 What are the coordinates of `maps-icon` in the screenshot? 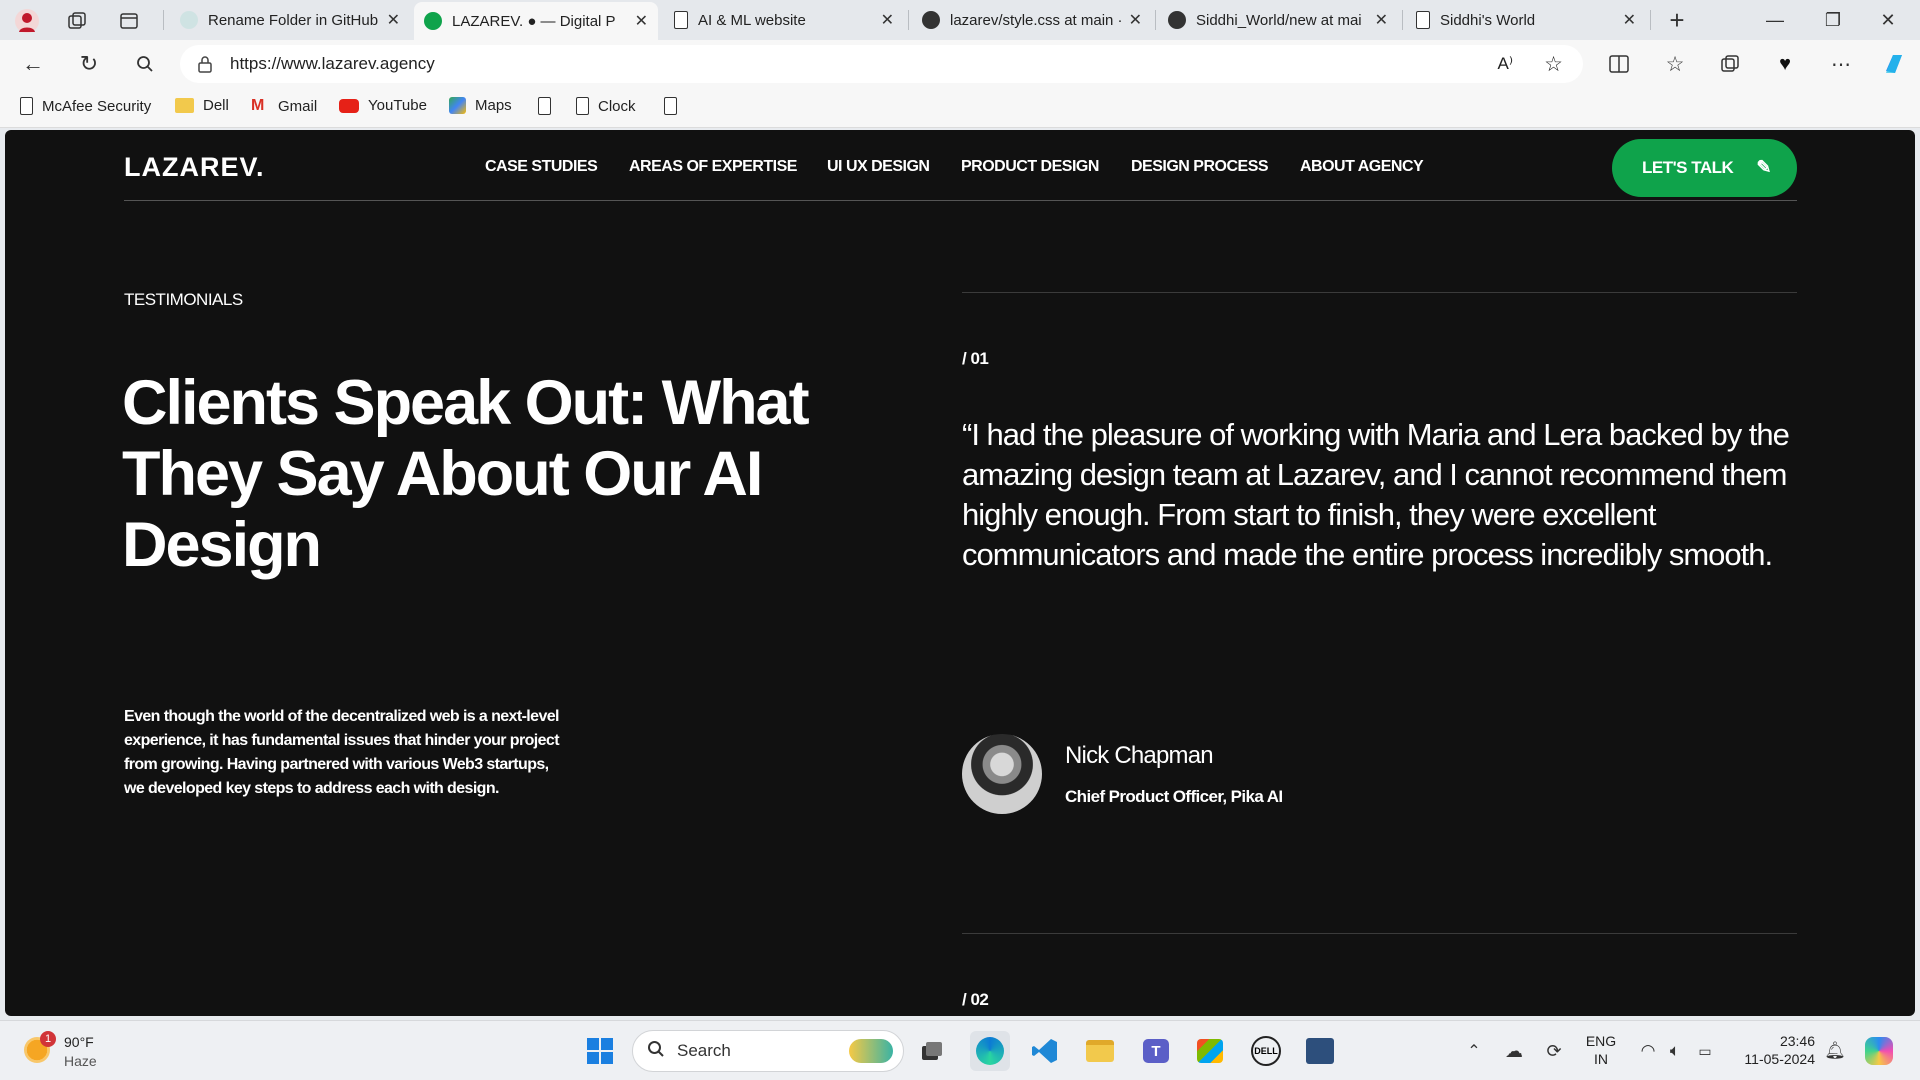 It's located at (457, 105).